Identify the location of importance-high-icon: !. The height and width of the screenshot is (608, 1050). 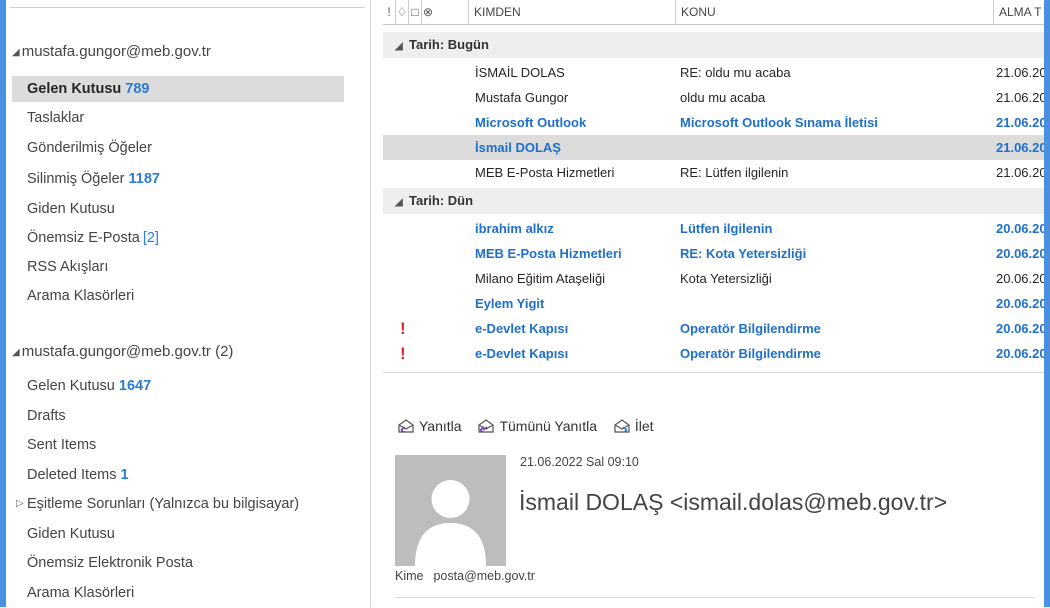
(403, 353).